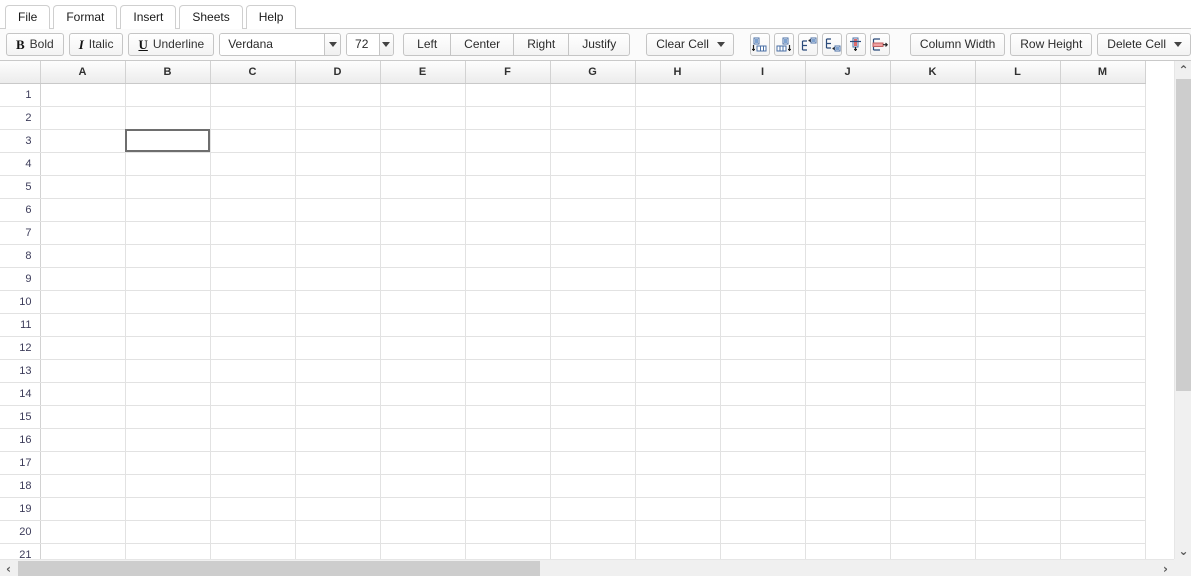 Image resolution: width=1191 pixels, height=576 pixels. Describe the element at coordinates (1103, 486) in the screenshot. I see `cell-M18` at that location.